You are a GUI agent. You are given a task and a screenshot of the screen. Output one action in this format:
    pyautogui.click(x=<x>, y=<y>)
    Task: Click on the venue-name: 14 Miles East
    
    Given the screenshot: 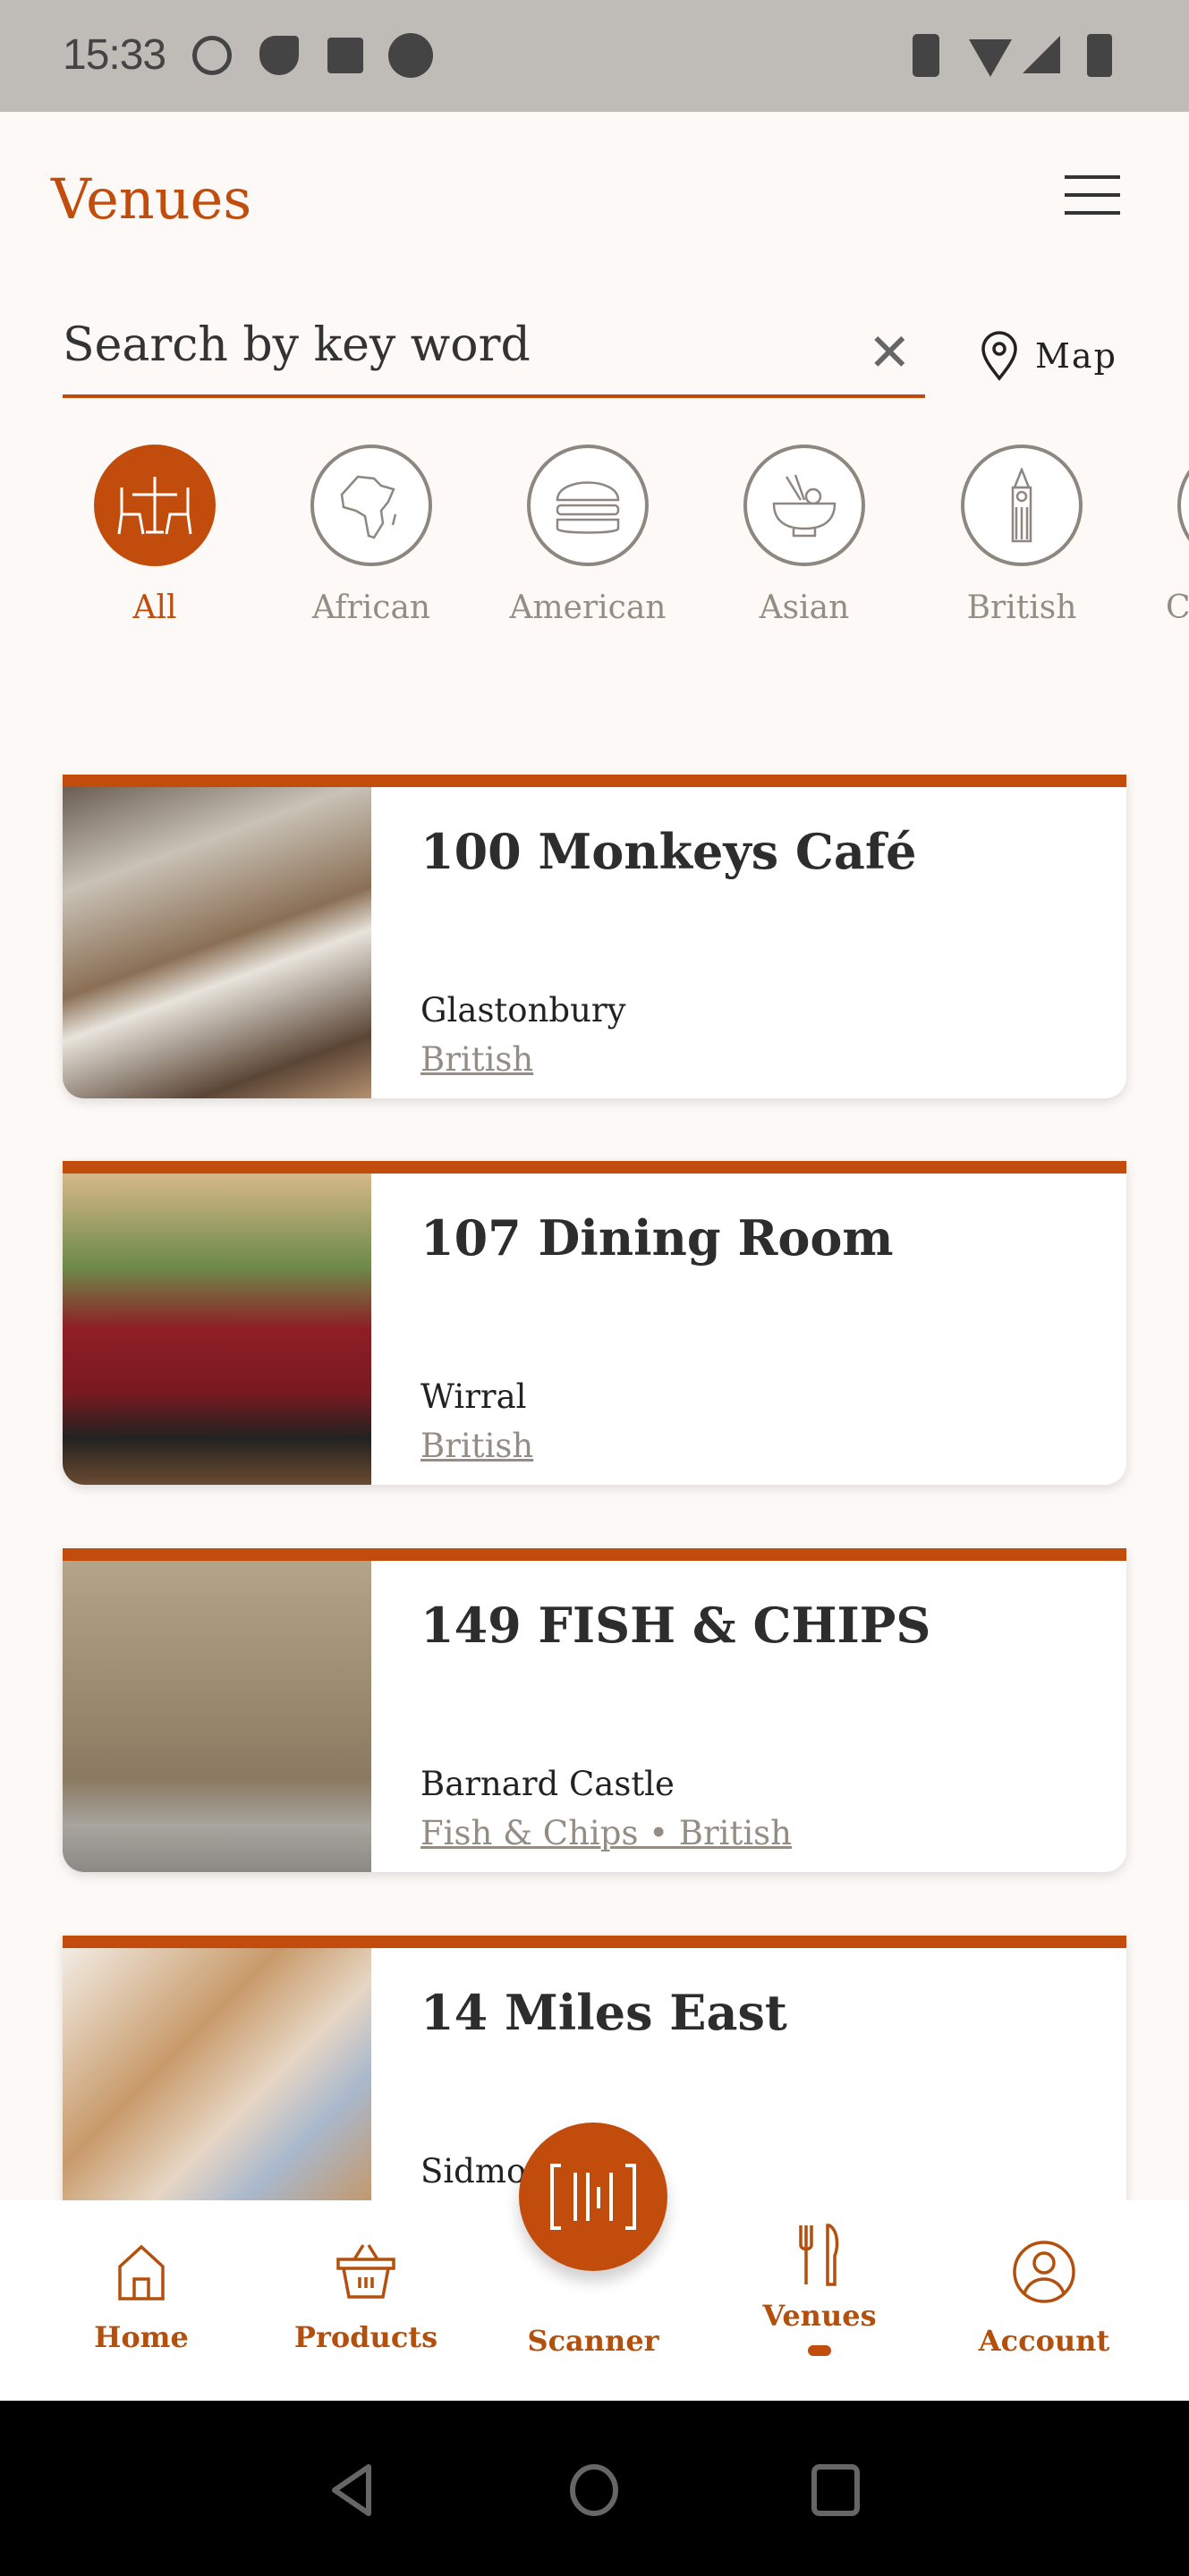 What is the action you would take?
    pyautogui.click(x=603, y=2012)
    